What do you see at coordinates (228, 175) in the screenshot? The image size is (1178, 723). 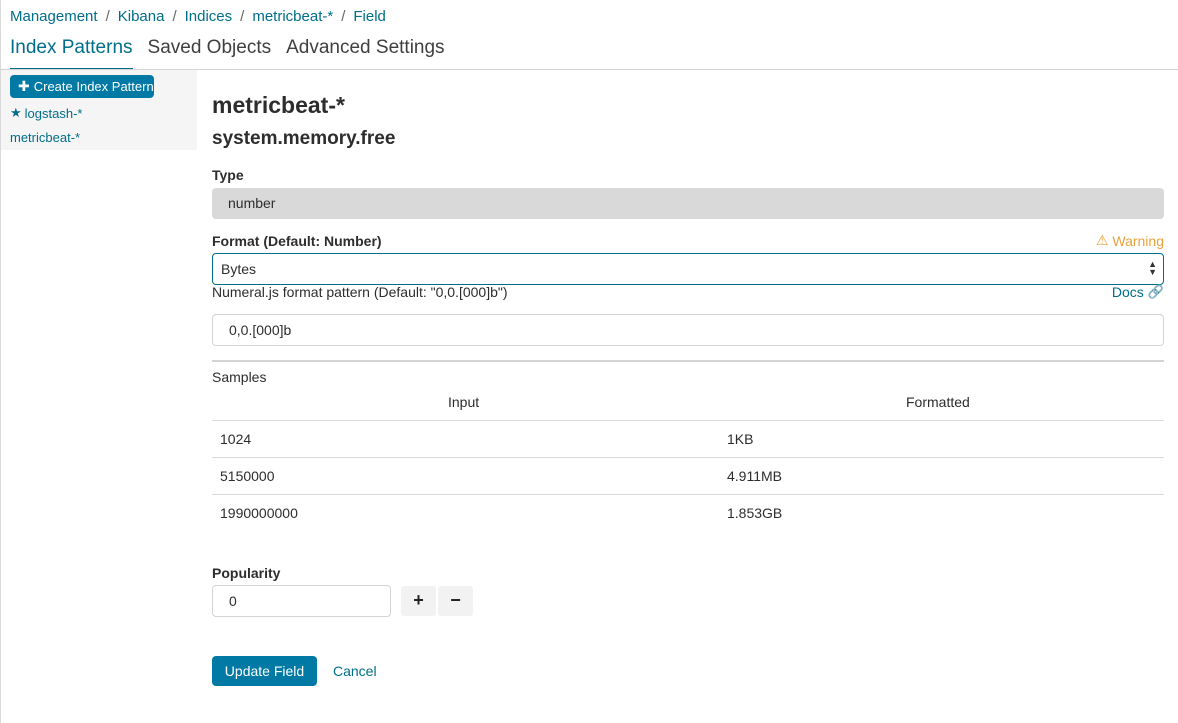 I see `type-label: Type` at bounding box center [228, 175].